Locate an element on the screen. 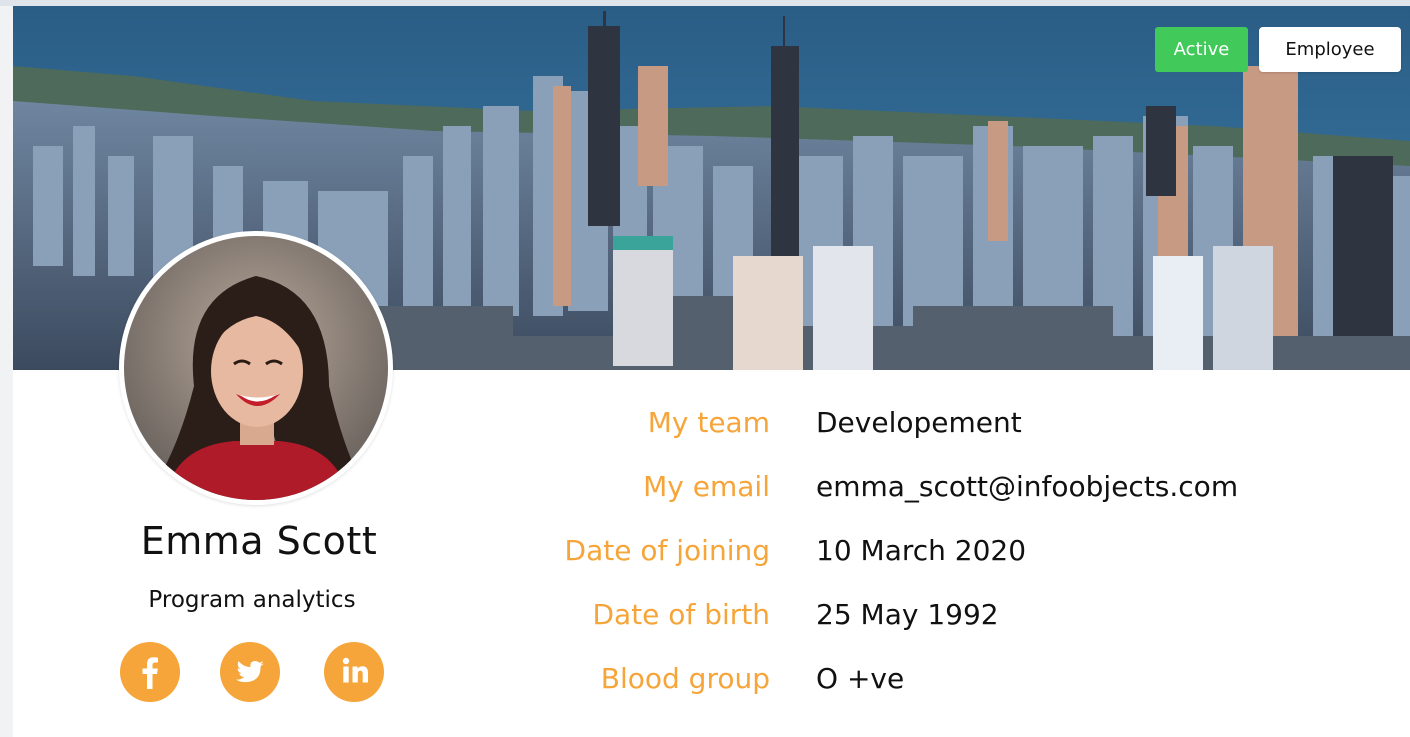 The height and width of the screenshot is (737, 1410). linkedin-icon is located at coordinates (355, 670).